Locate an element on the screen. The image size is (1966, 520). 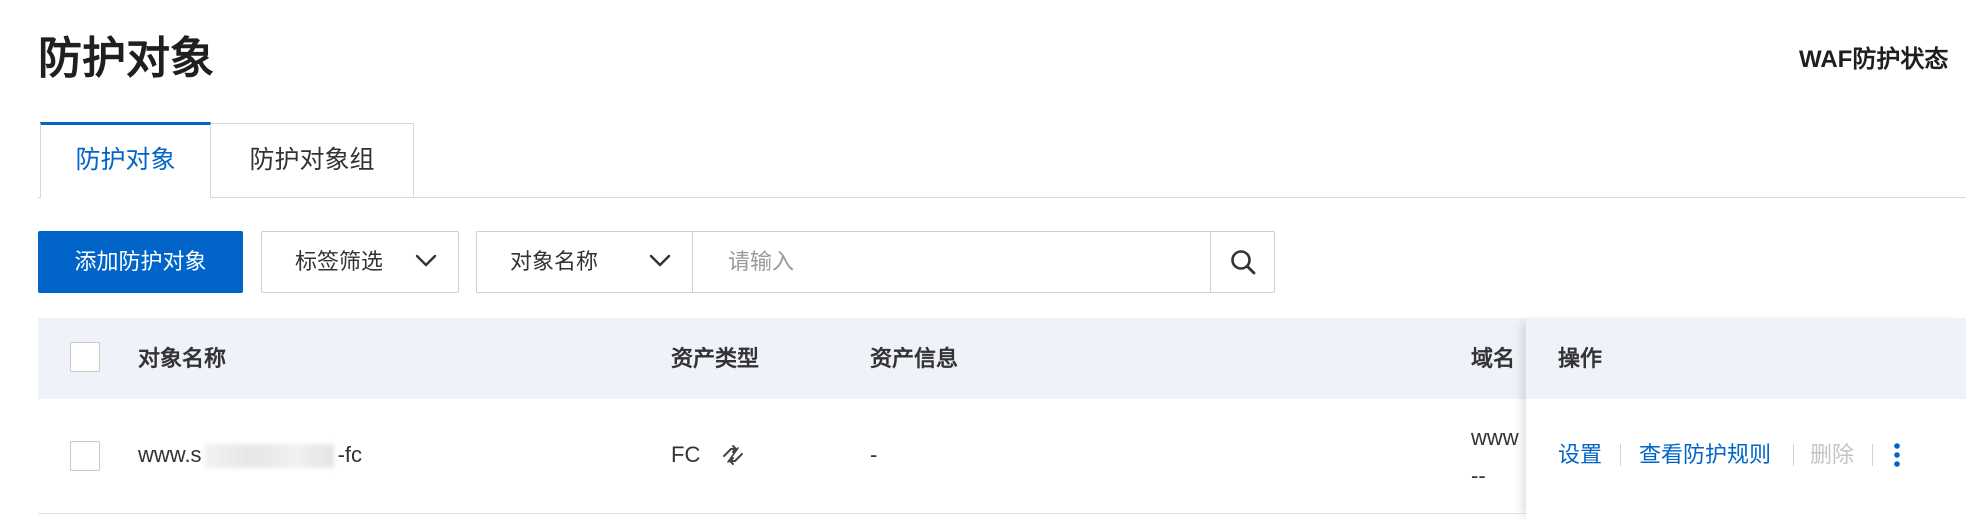
delete-link: 删除 is located at coordinates (1832, 454).